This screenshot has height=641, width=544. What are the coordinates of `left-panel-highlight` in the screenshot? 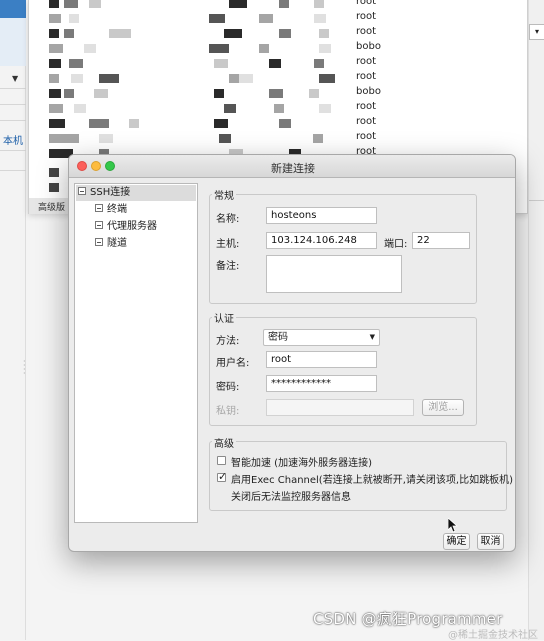 It's located at (13, 42).